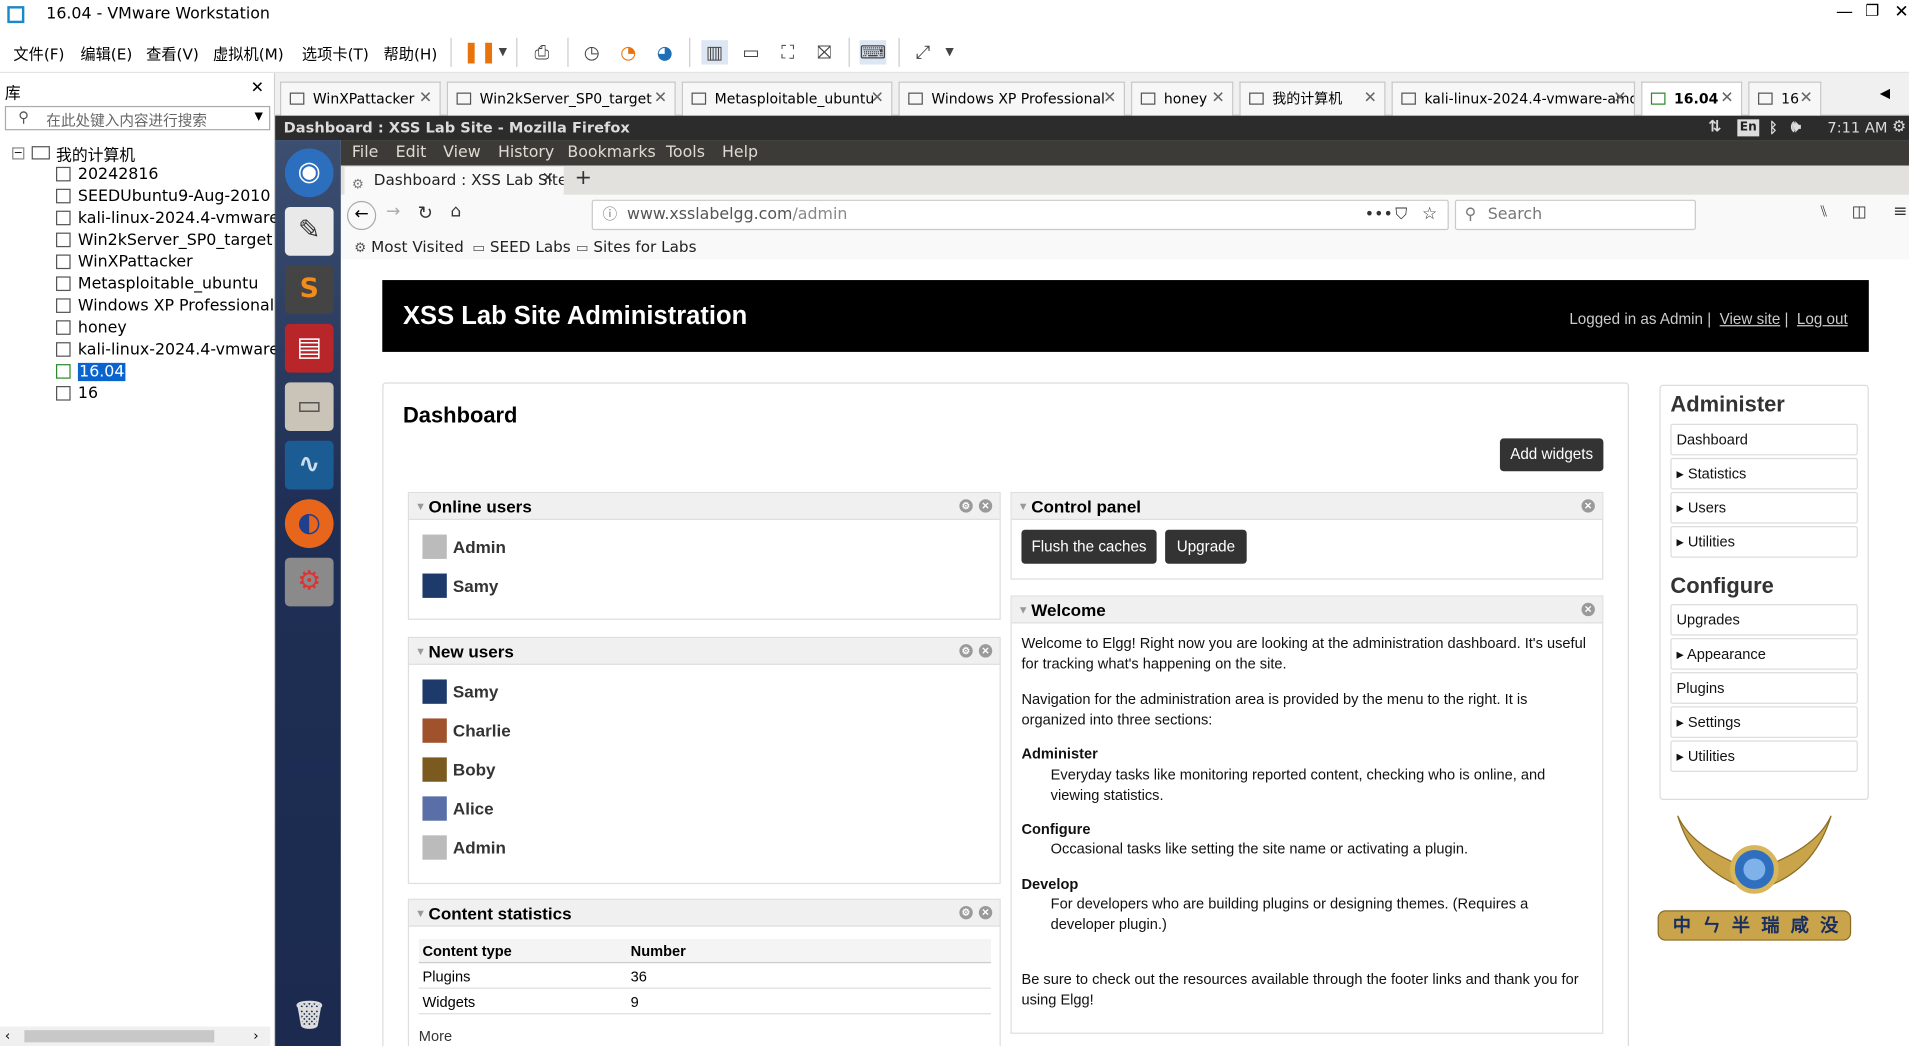 The image size is (1909, 1046). Describe the element at coordinates (583, 178) in the screenshot. I see `new-tab-button: +` at that location.